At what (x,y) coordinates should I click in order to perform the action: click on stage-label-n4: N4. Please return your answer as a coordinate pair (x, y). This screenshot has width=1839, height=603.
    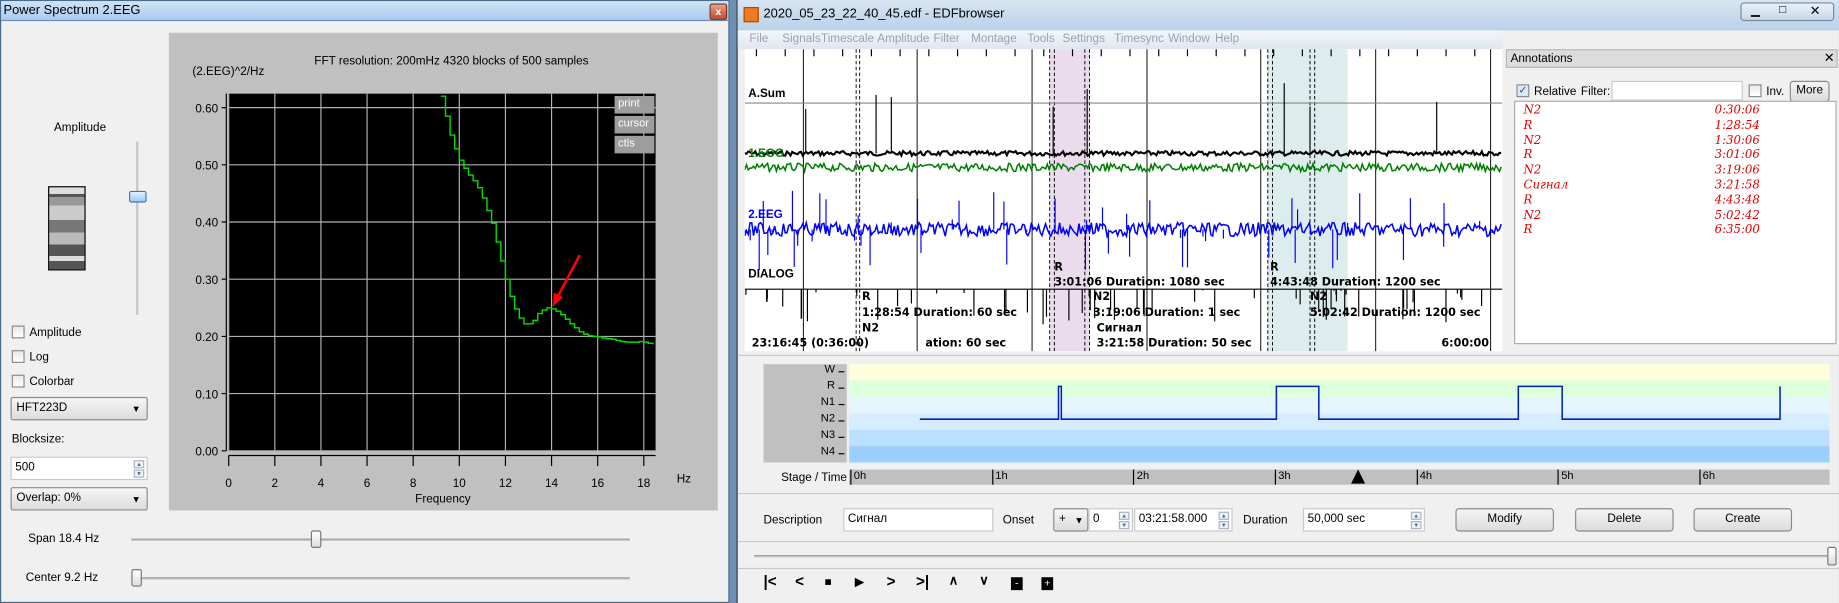
    Looking at the image, I should click on (828, 451).